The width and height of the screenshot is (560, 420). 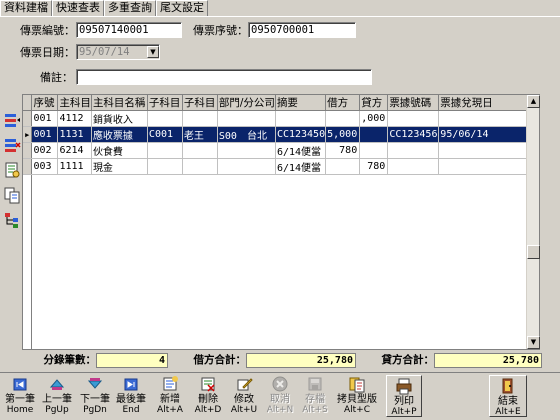 I want to click on scroll-down-icon: ▼, so click(x=533, y=342).